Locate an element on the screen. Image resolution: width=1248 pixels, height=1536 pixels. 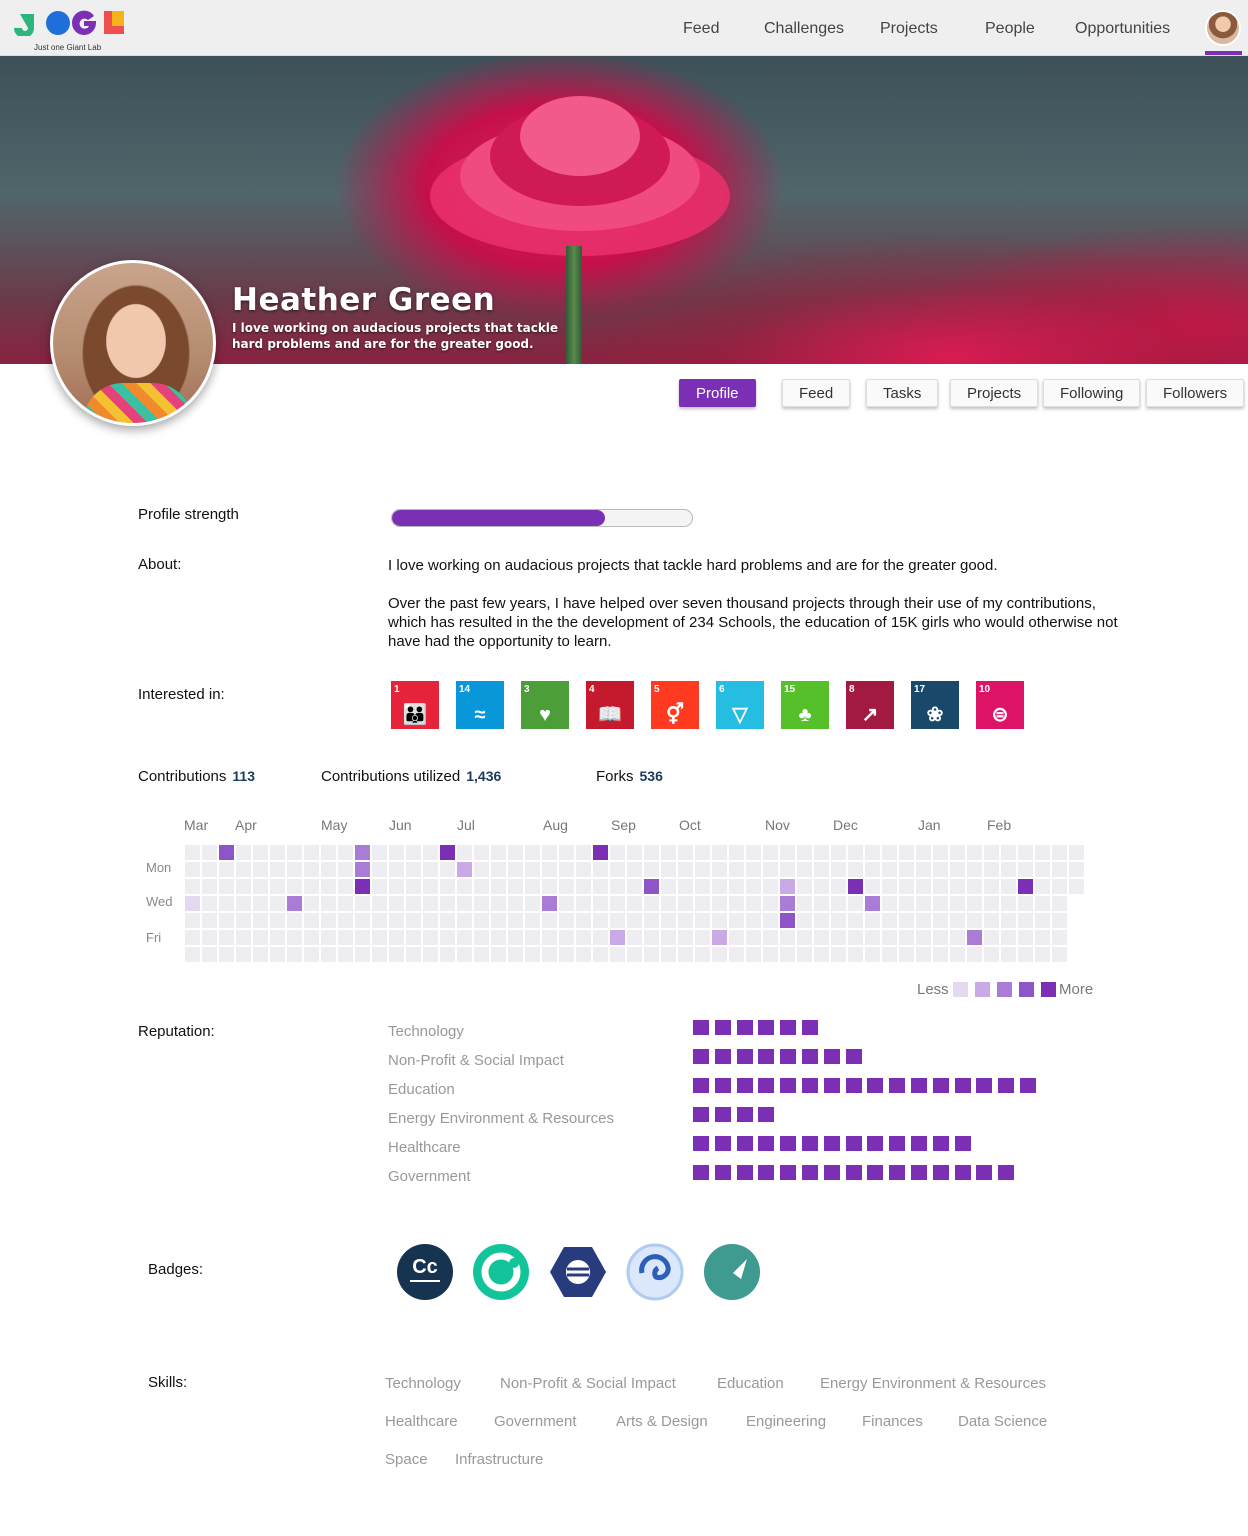
sdg-number: 5 is located at coordinates (657, 689).